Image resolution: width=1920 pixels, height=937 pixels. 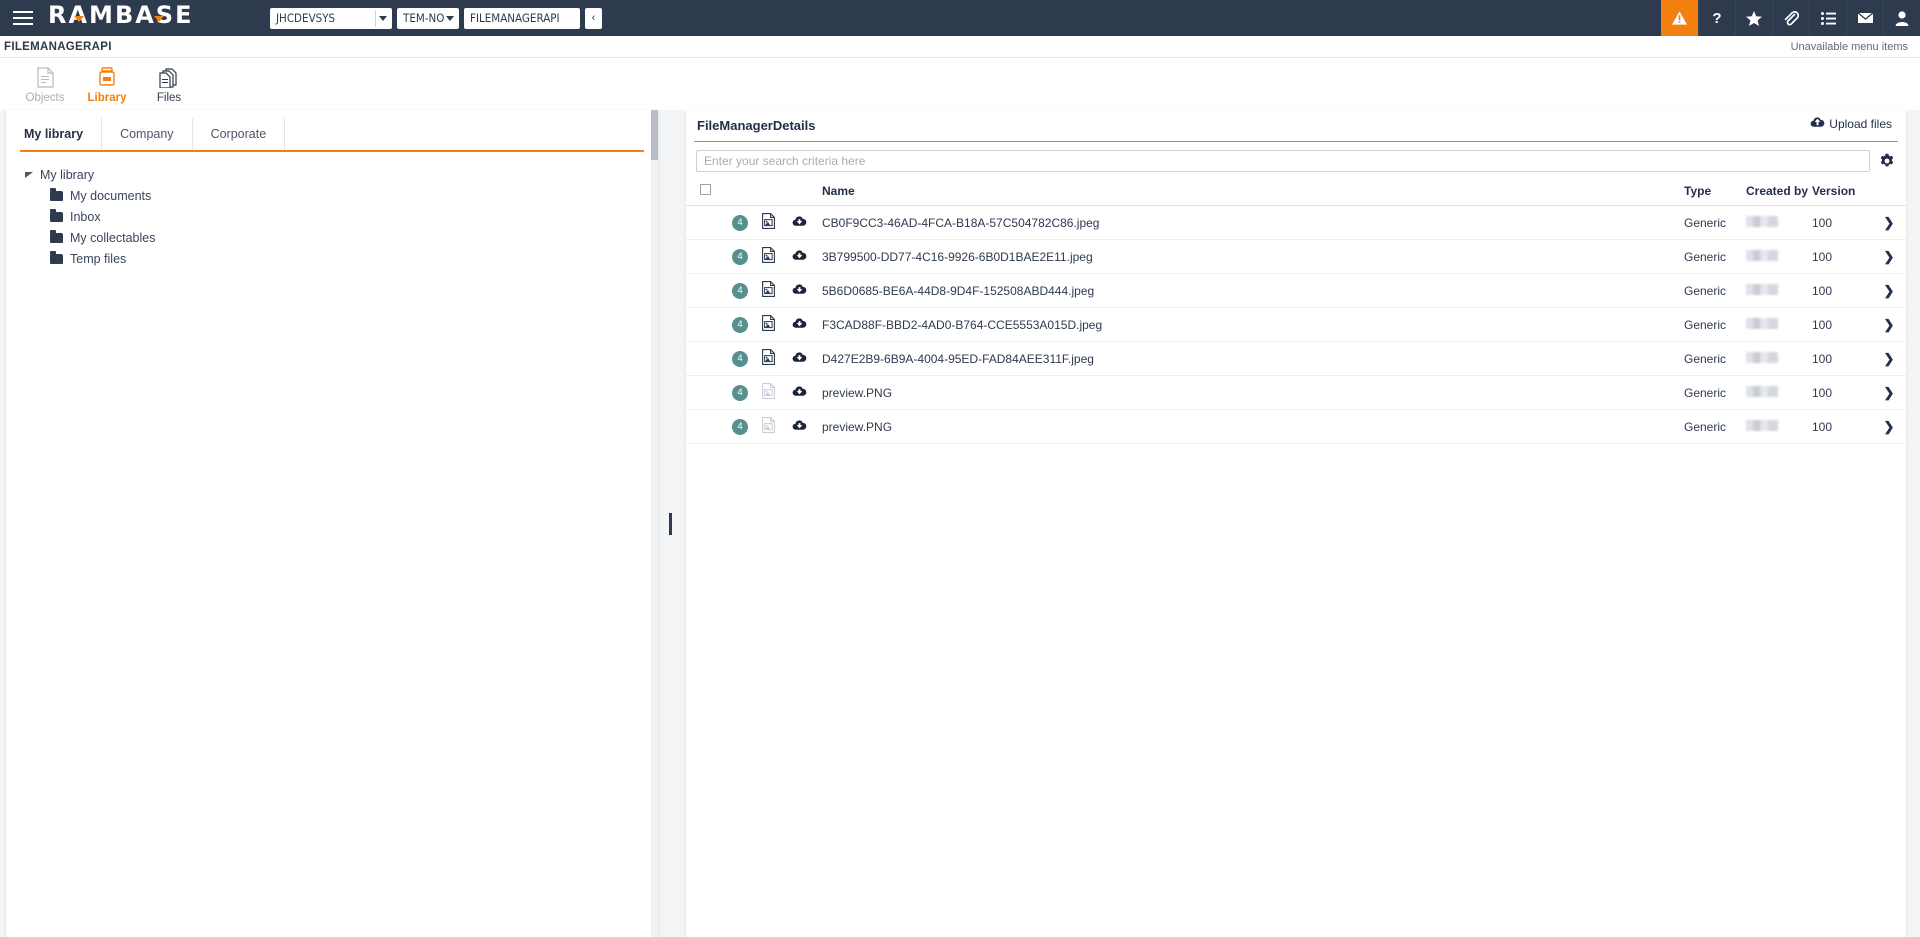 I want to click on upload-files-button: Upload files, so click(x=1851, y=123).